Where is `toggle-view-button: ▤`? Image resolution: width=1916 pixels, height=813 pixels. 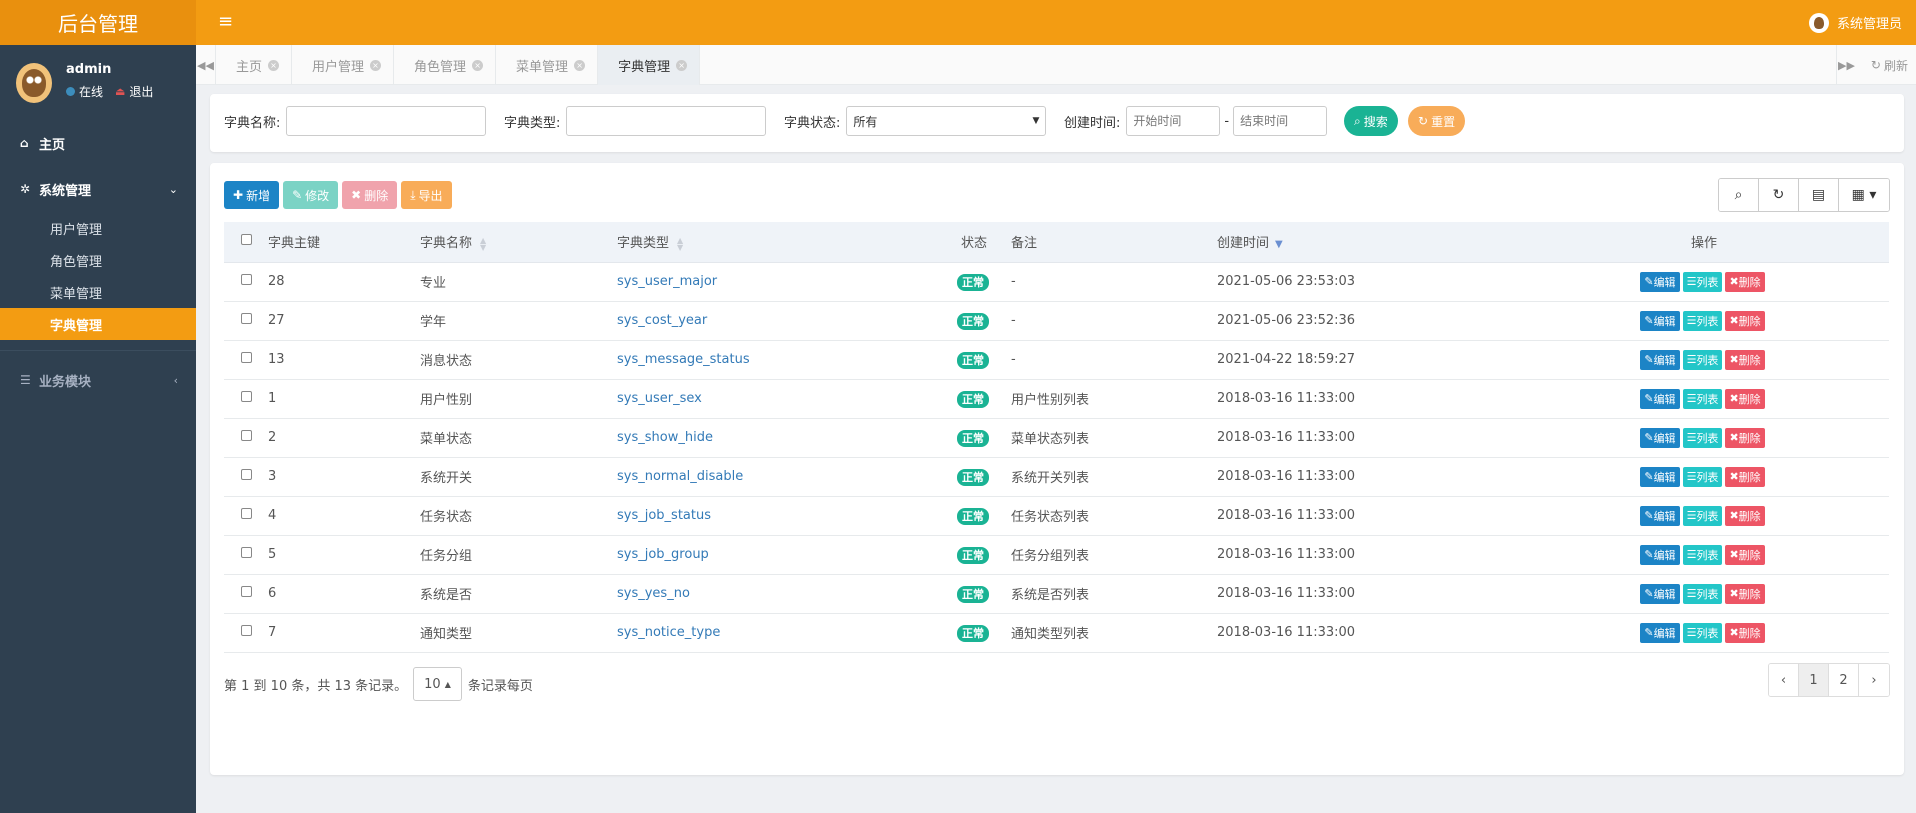 toggle-view-button: ▤ is located at coordinates (1819, 195).